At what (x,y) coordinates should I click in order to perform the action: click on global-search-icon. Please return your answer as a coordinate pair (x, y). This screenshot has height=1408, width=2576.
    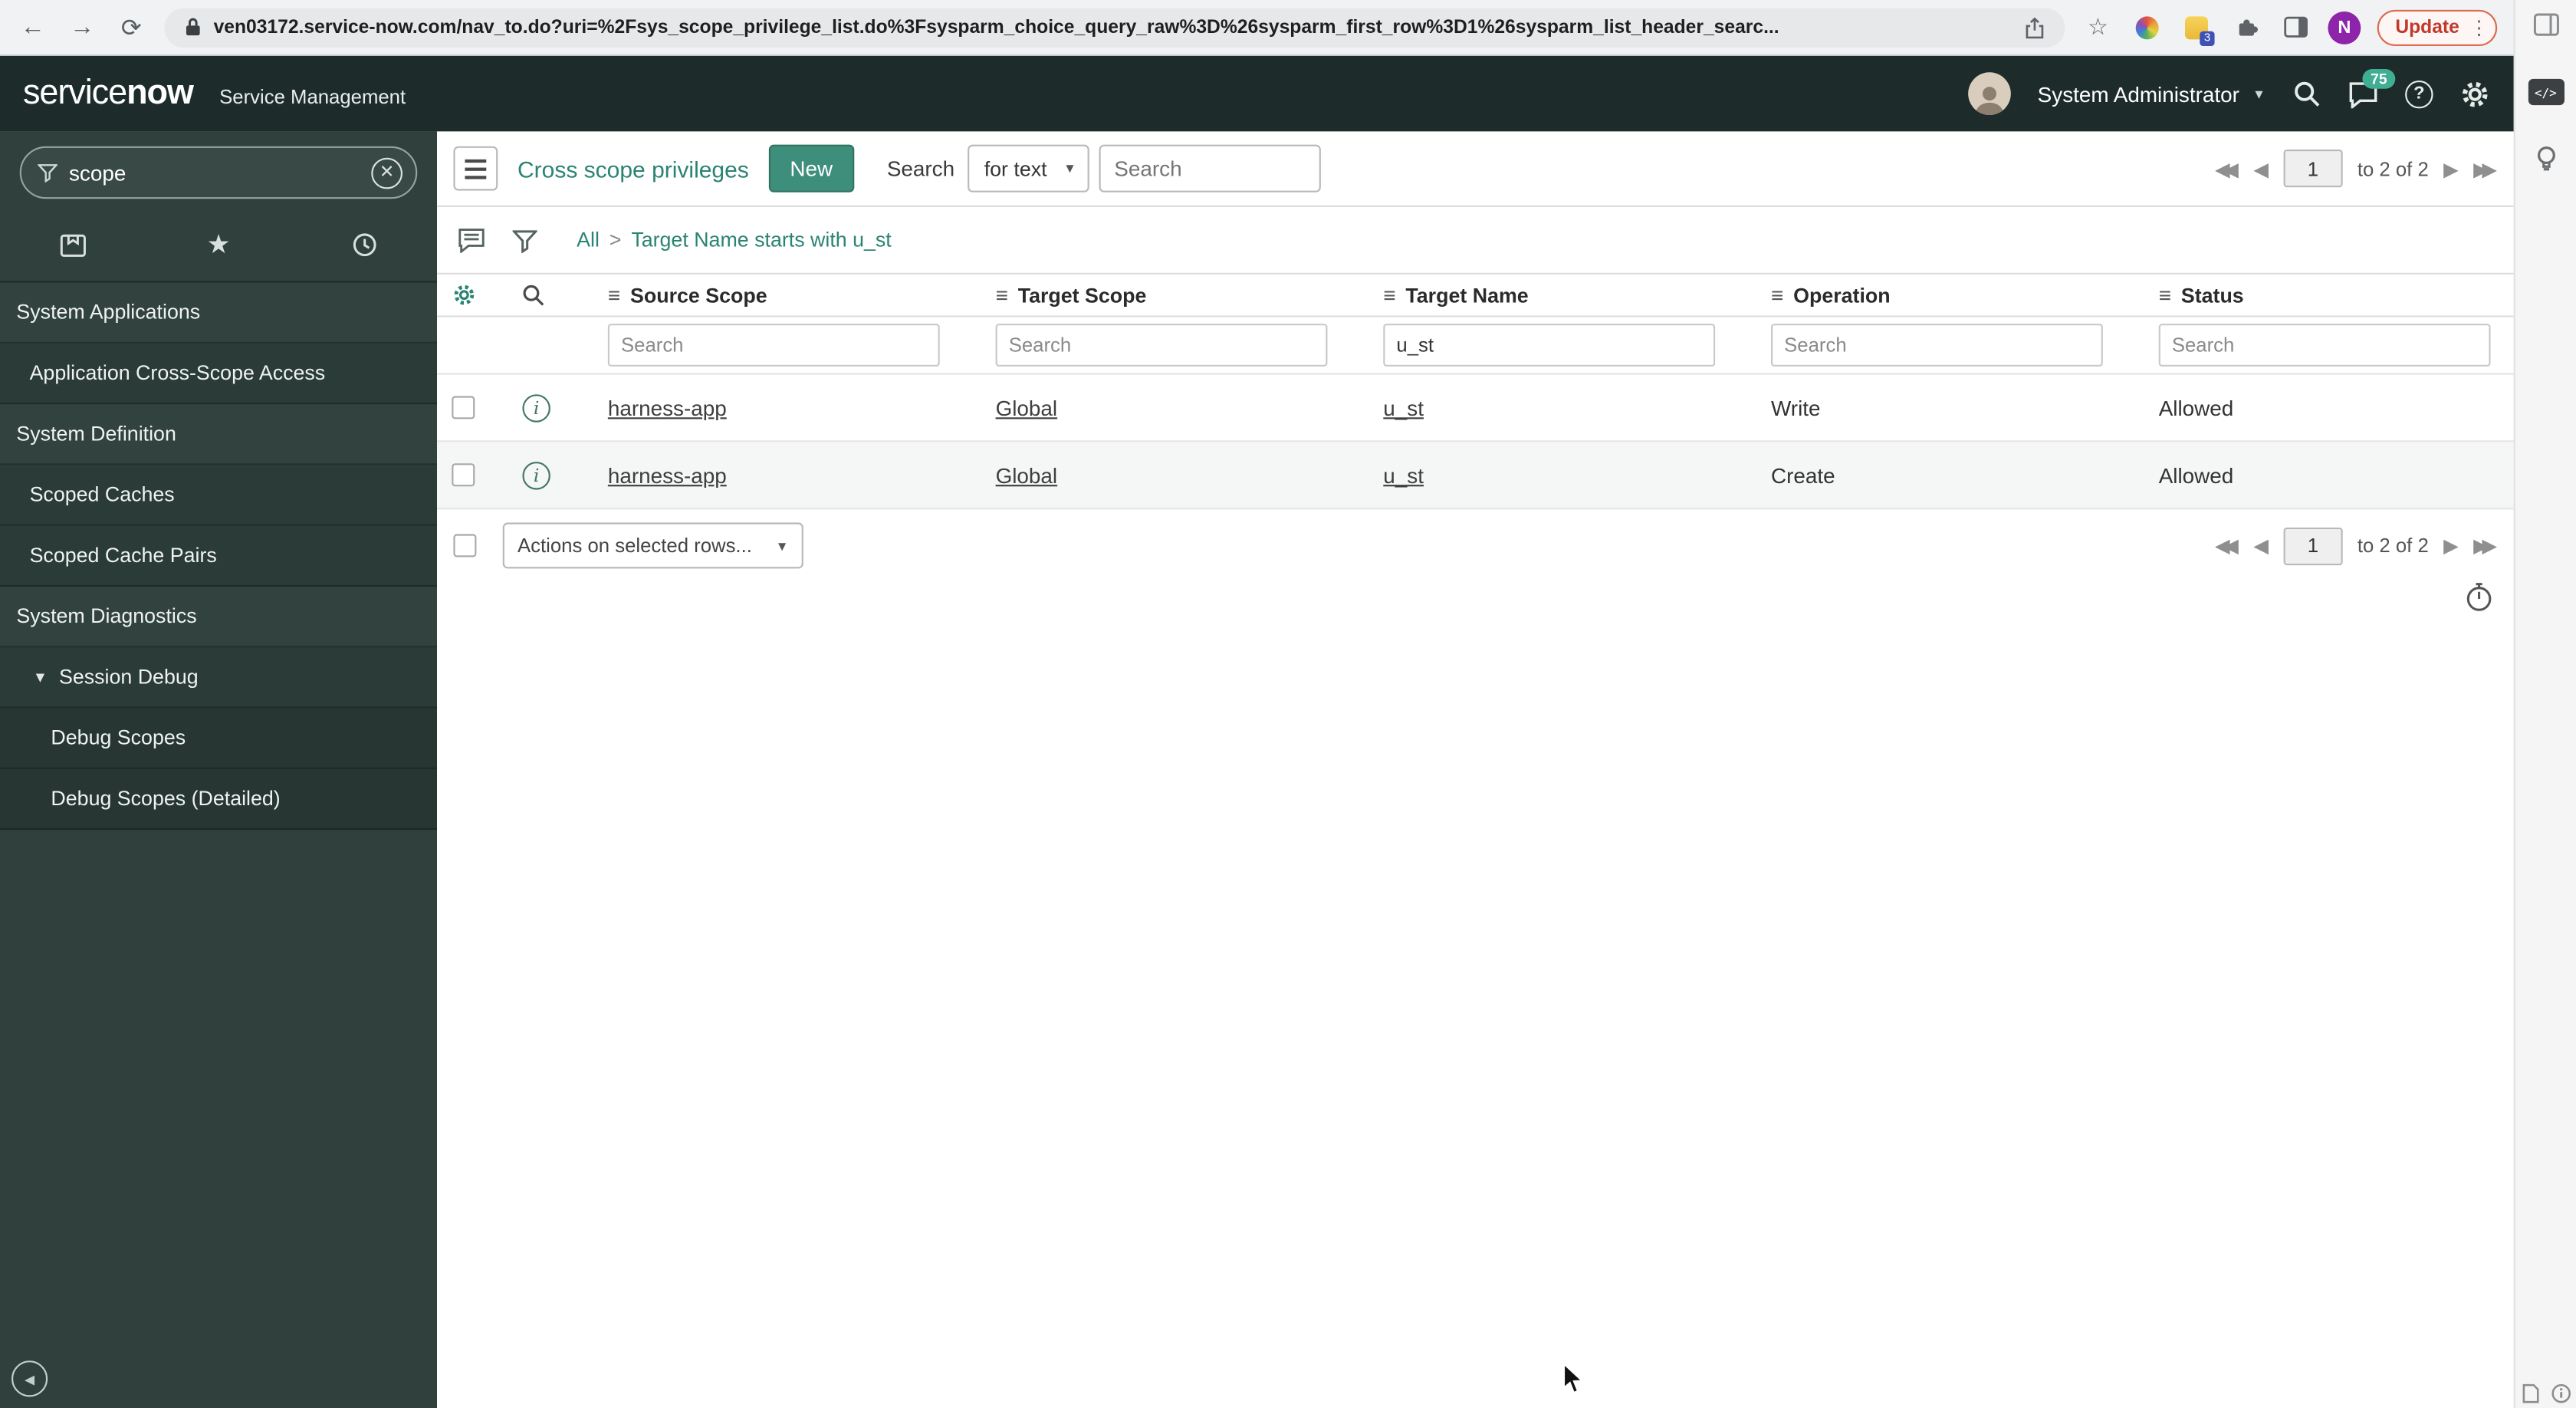
    Looking at the image, I should click on (2307, 94).